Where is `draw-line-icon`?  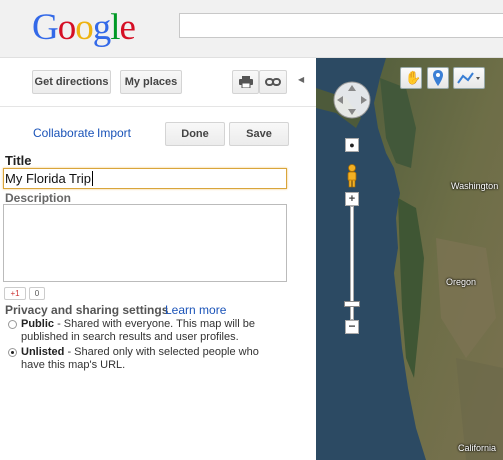 draw-line-icon is located at coordinates (468, 78).